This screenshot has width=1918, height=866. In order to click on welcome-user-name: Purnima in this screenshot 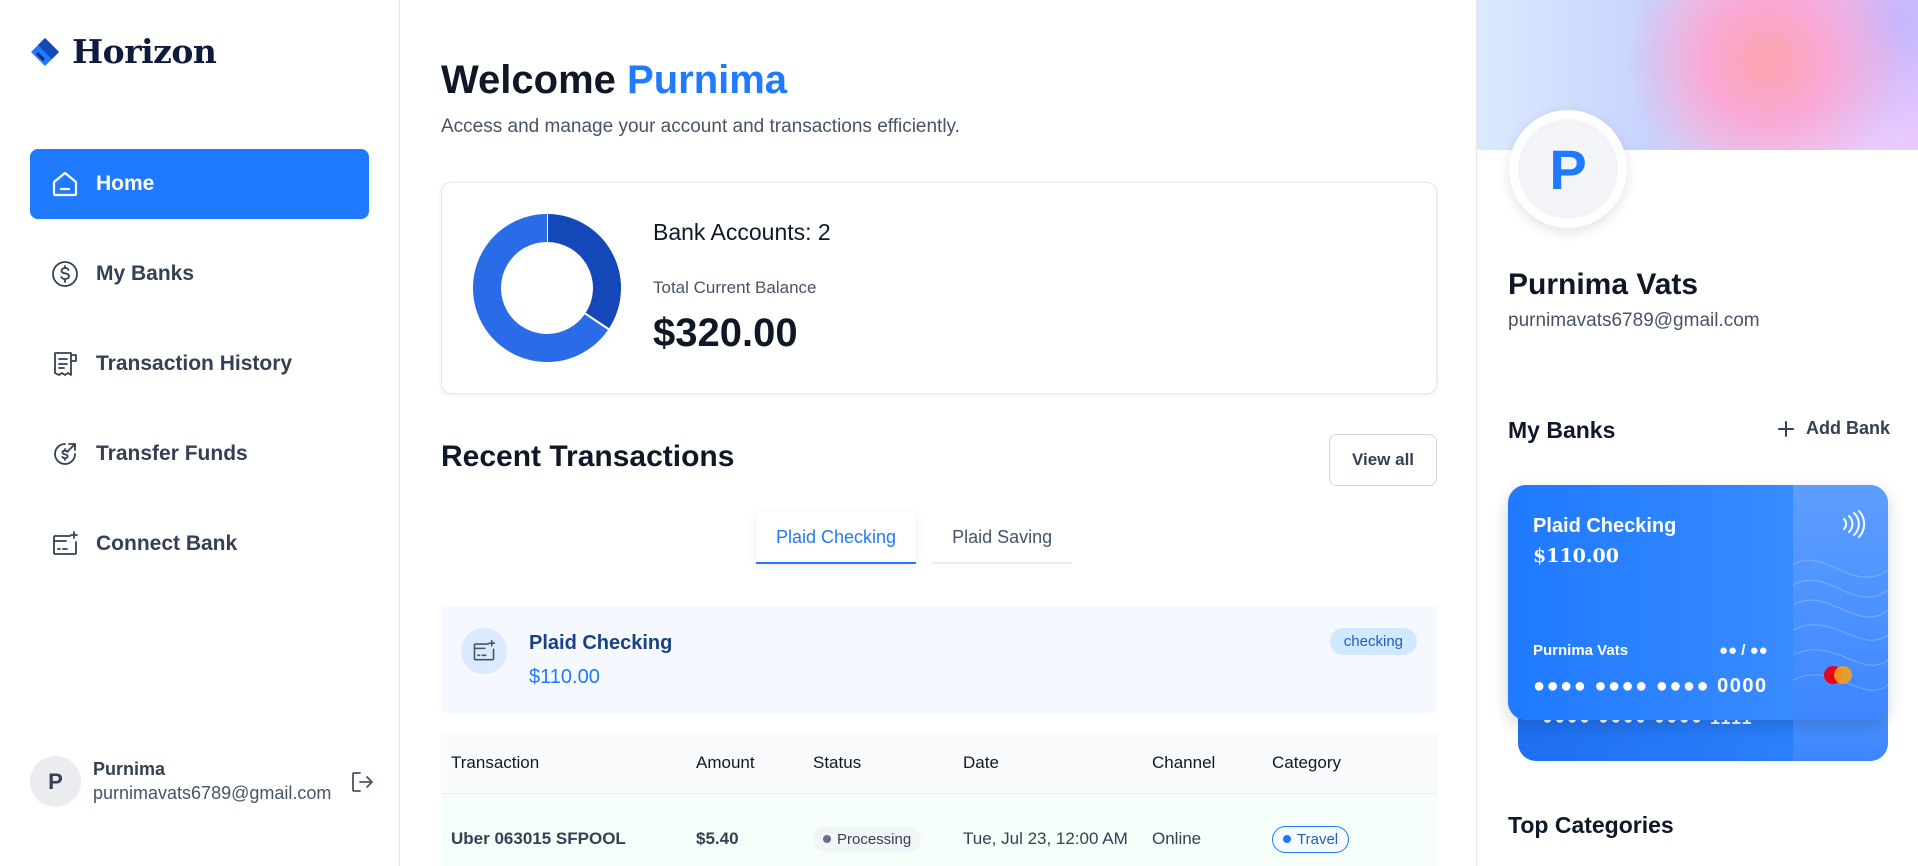, I will do `click(707, 80)`.